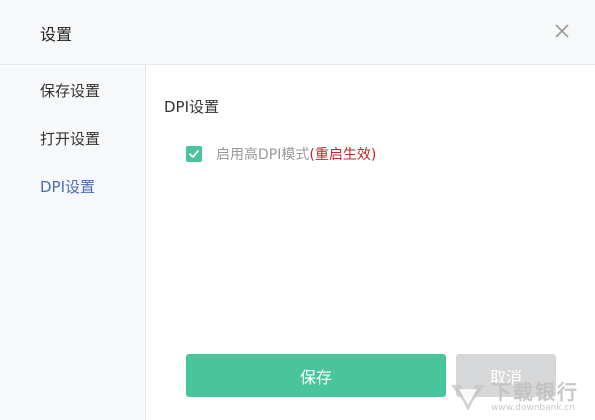 Image resolution: width=595 pixels, height=420 pixels. Describe the element at coordinates (263, 155) in the screenshot. I see `high-dpi-label: 启用高DPI模式` at that location.